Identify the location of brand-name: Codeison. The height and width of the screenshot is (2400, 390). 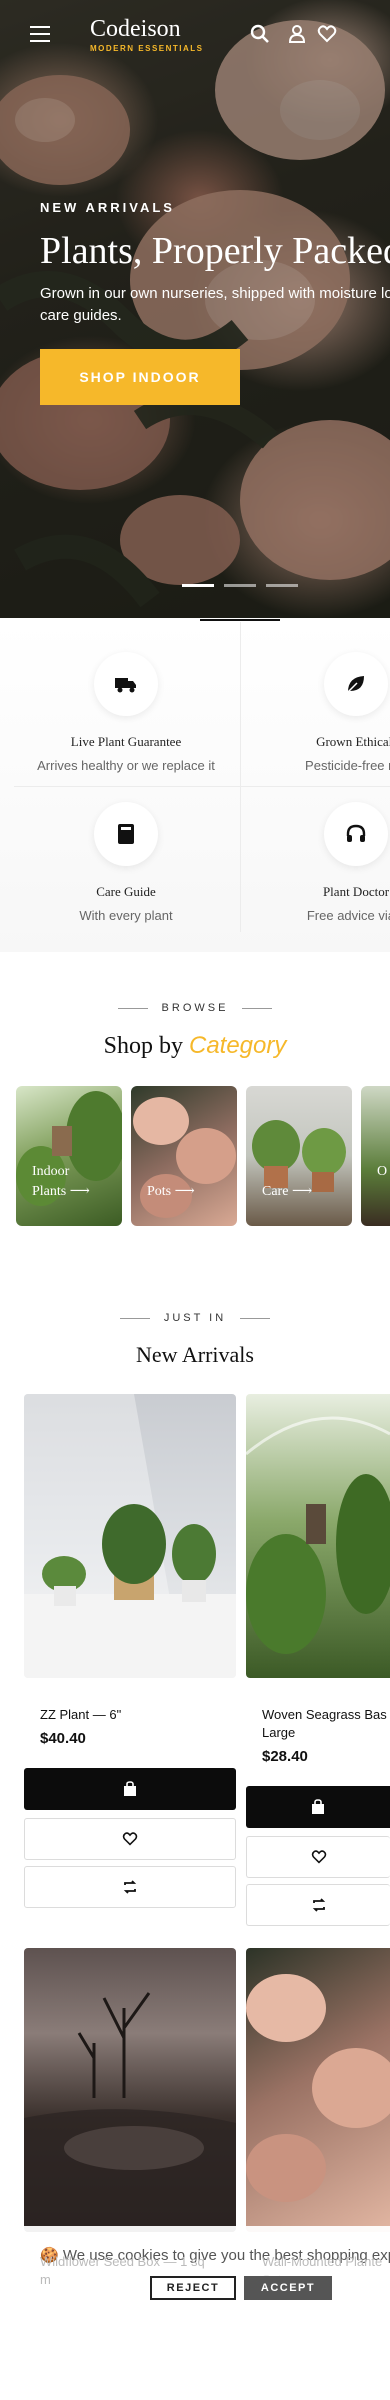
(135, 29).